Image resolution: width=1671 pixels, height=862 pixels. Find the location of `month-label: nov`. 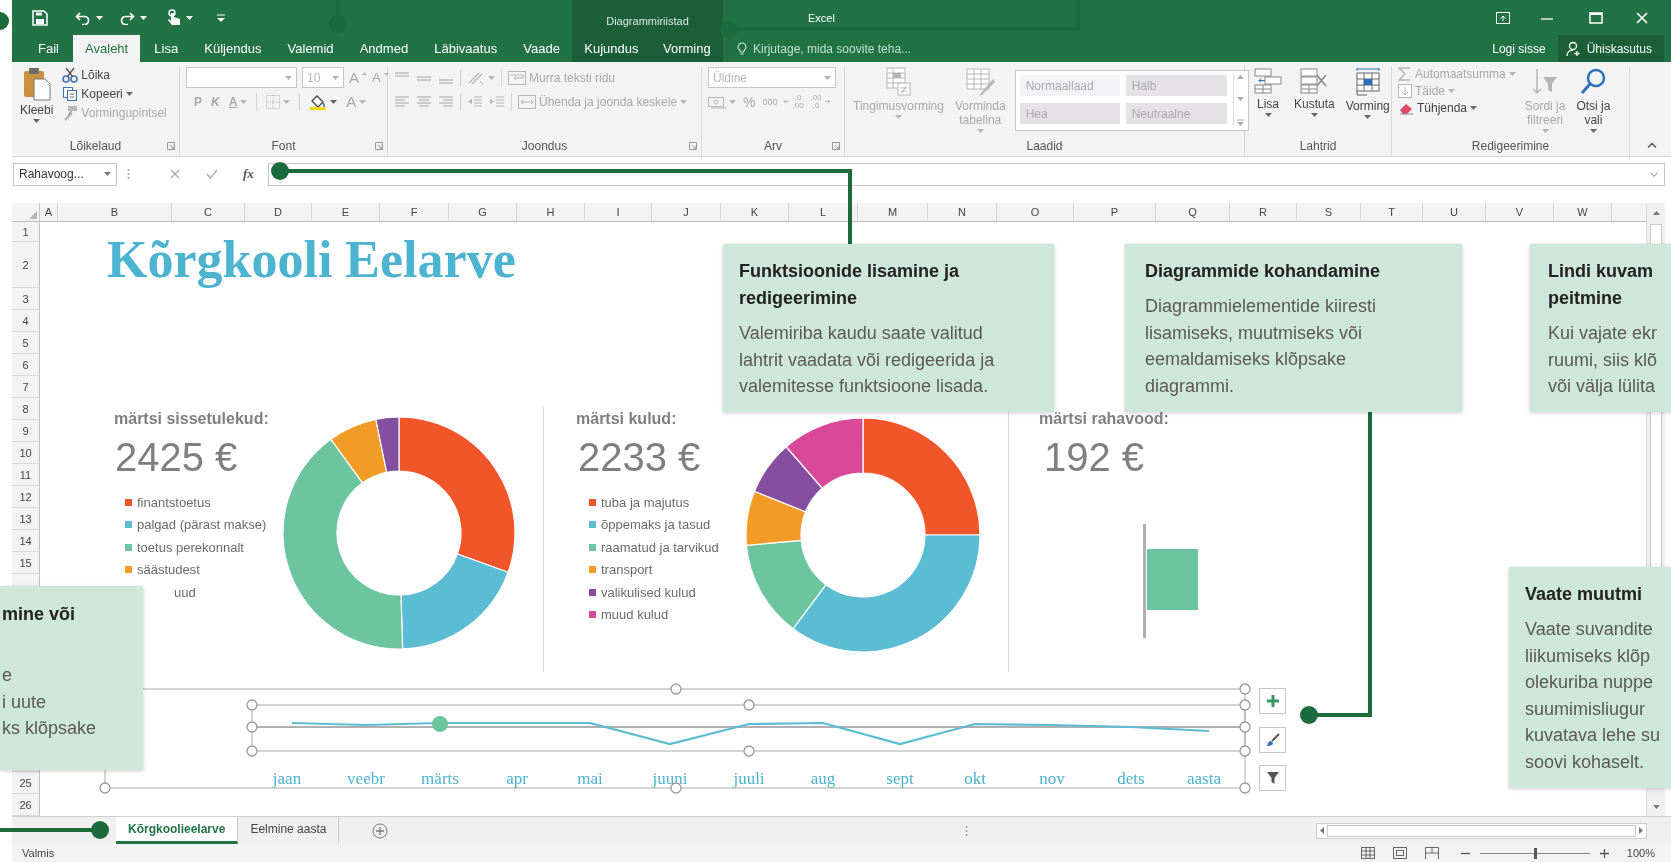

month-label: nov is located at coordinates (1052, 779).